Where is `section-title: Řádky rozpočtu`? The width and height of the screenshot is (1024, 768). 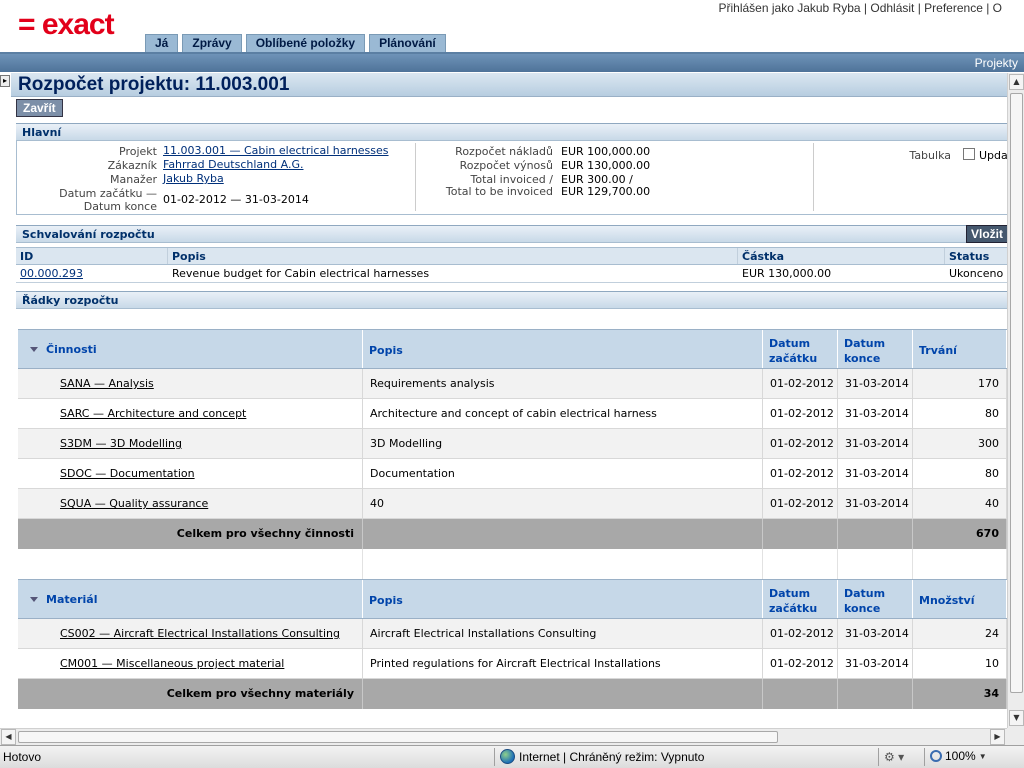 section-title: Řádky rozpočtu is located at coordinates (70, 300).